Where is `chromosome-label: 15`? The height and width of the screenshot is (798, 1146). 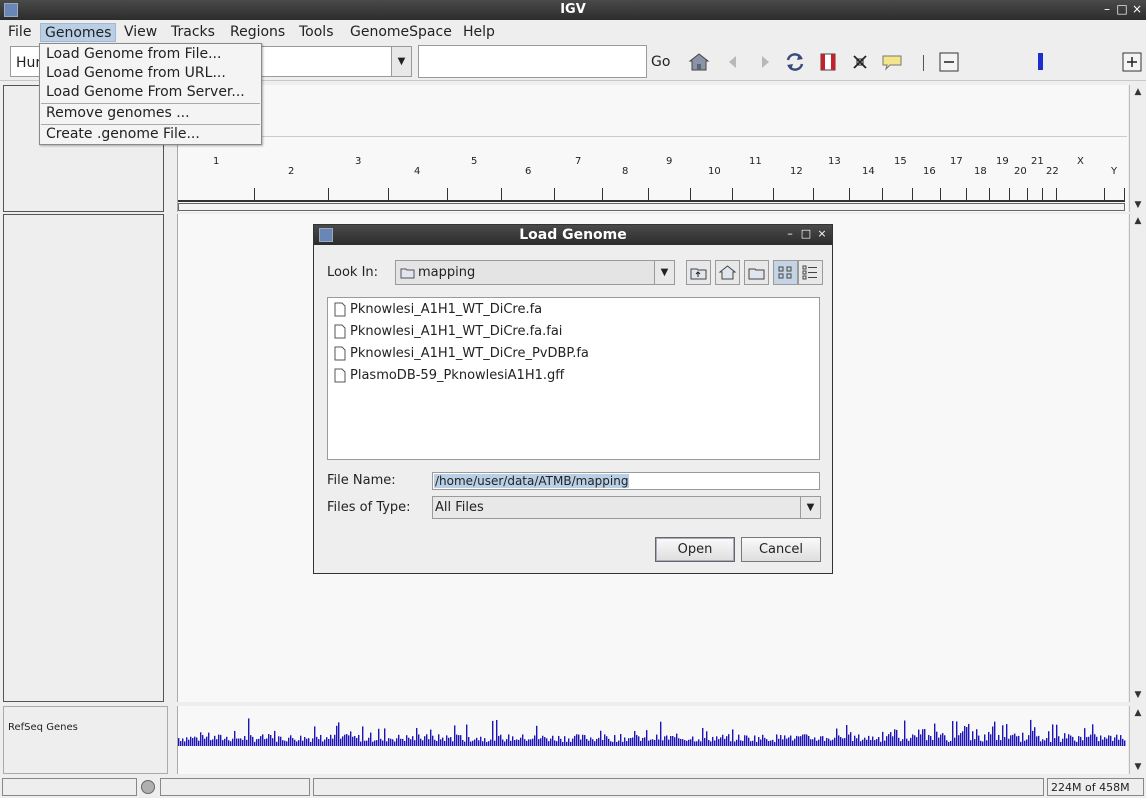
chromosome-label: 15 is located at coordinates (900, 161).